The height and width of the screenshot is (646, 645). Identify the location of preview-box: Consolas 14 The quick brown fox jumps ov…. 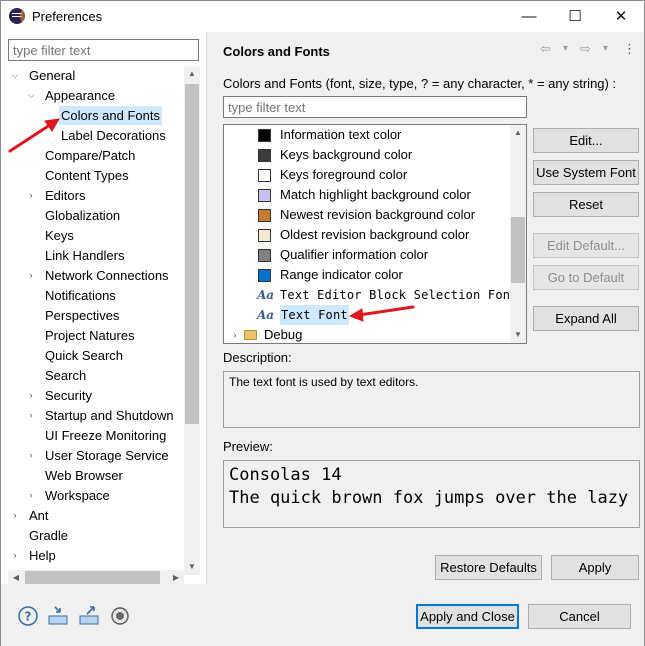
(431, 494).